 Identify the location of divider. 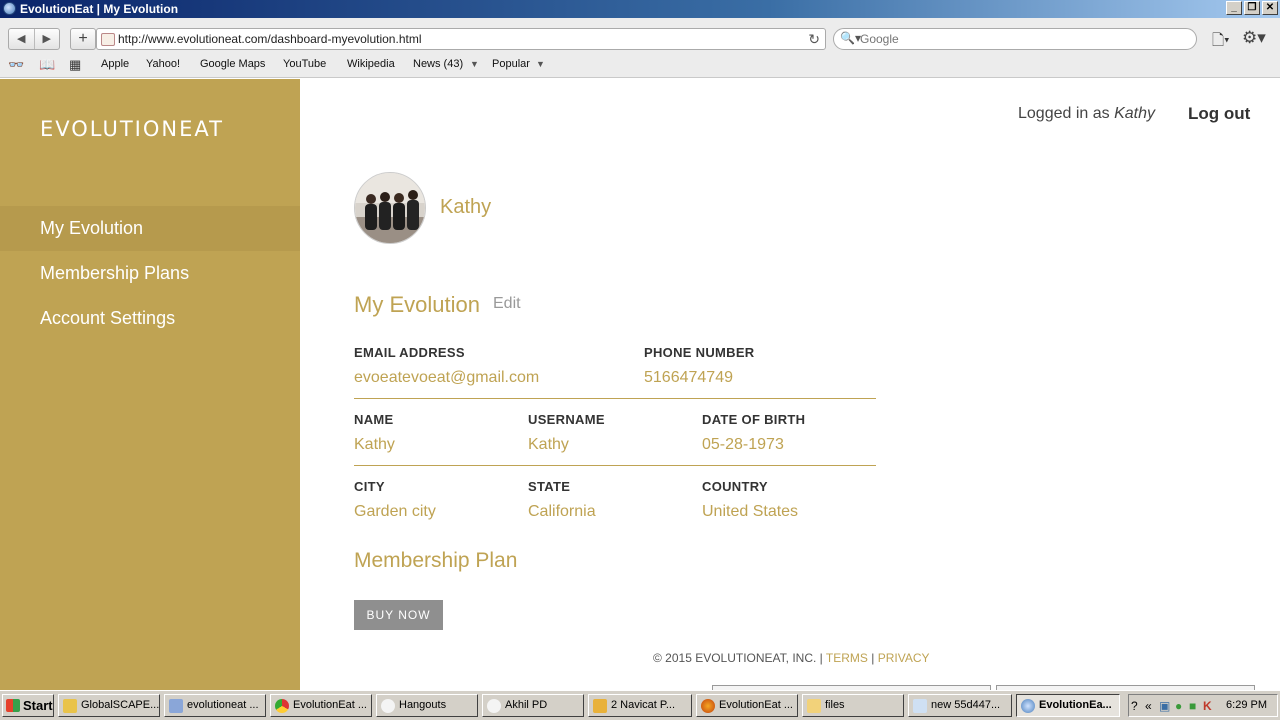
(615, 465).